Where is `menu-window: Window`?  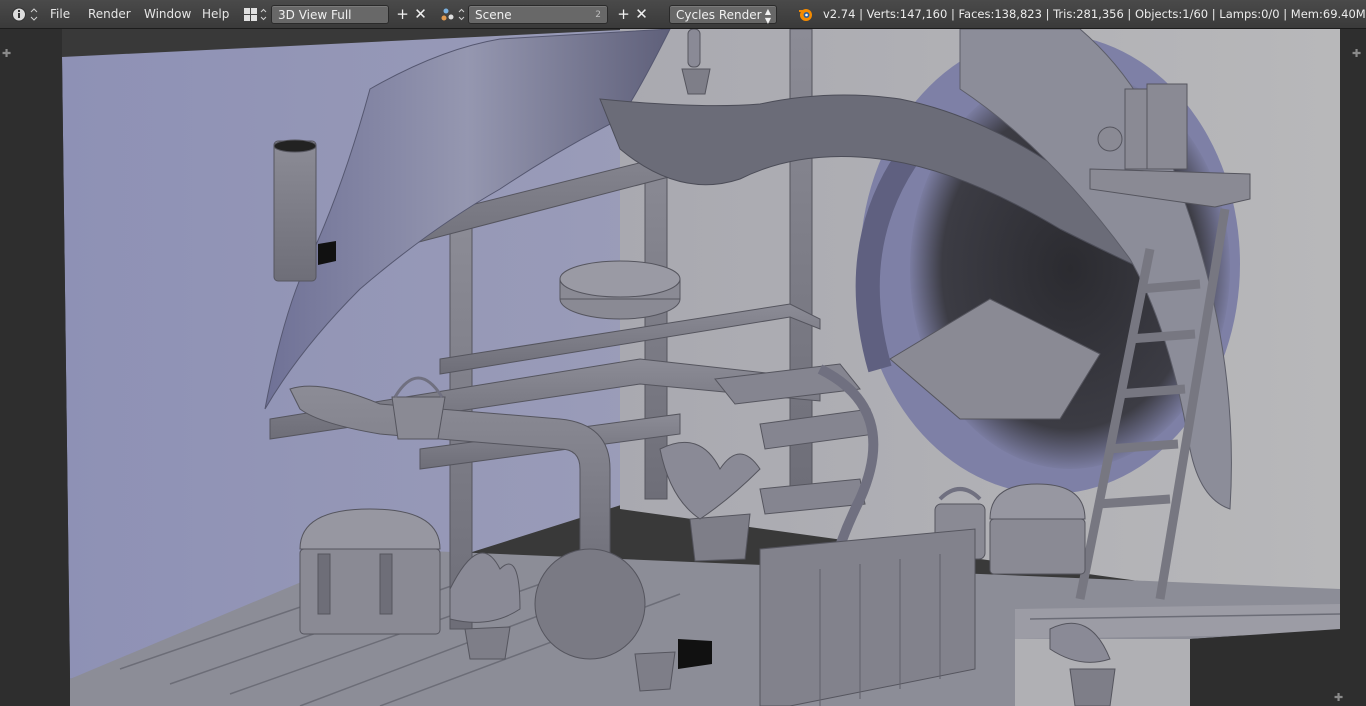 menu-window: Window is located at coordinates (167, 14).